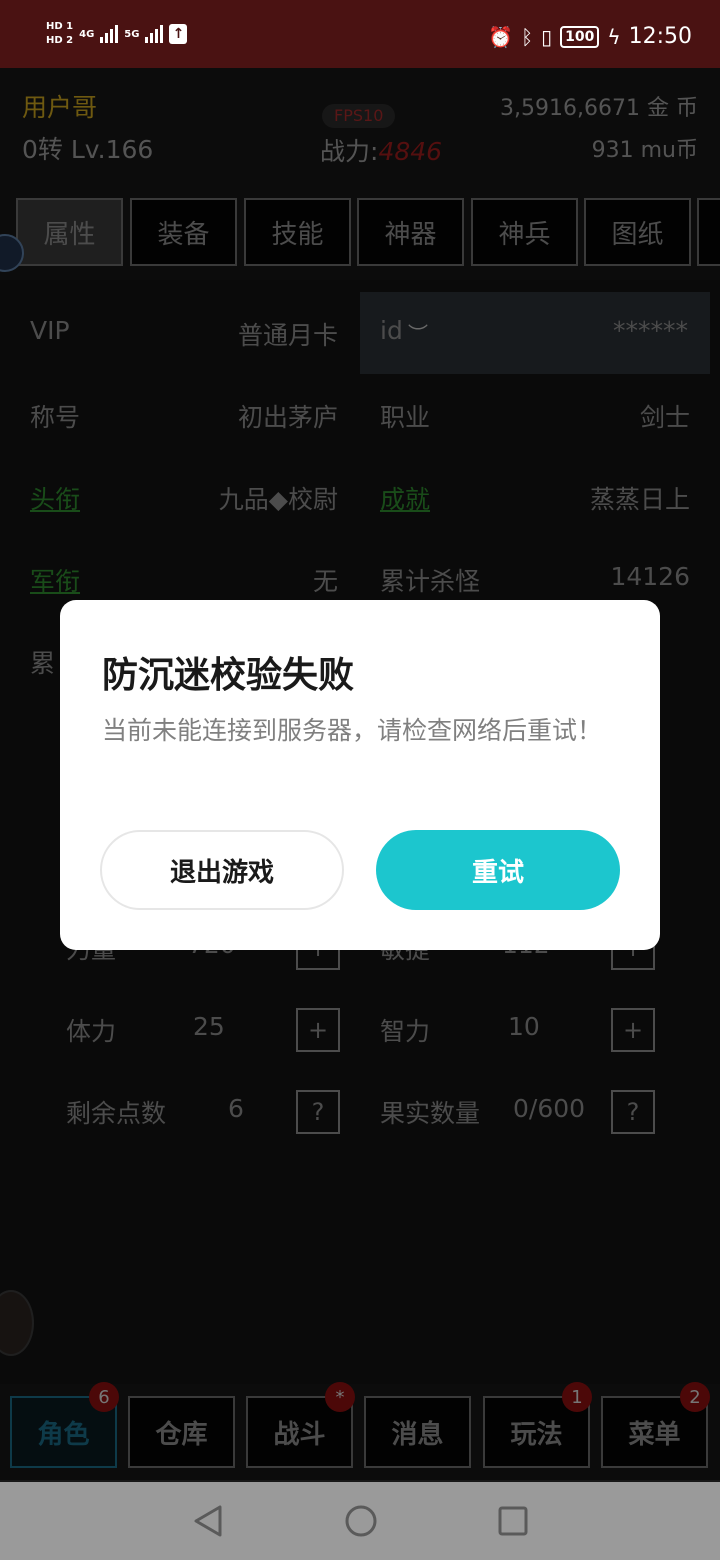 The image size is (720, 1560). What do you see at coordinates (222, 870) in the screenshot?
I see `exit-game-button: 退出游戏` at bounding box center [222, 870].